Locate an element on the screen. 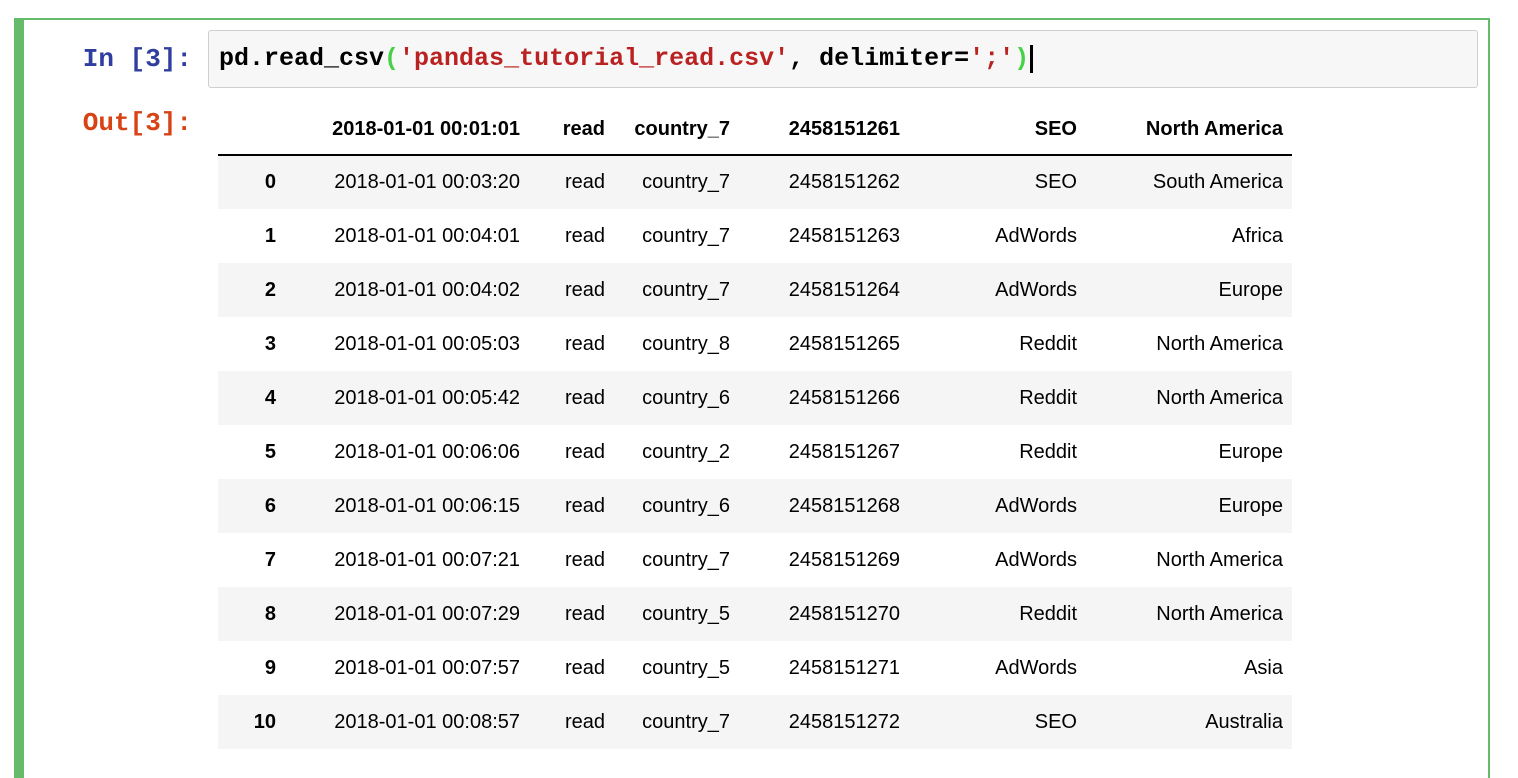  header-cell: SEO is located at coordinates (997, 130).